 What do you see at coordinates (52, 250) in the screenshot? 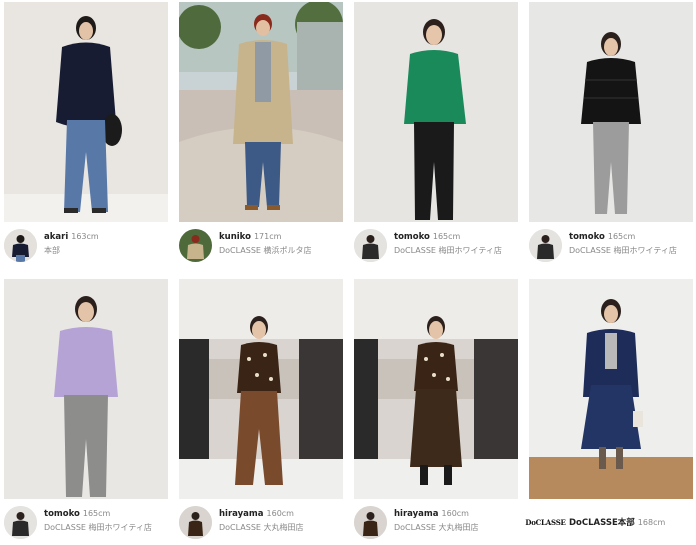
I see `staff-store: 本部` at bounding box center [52, 250].